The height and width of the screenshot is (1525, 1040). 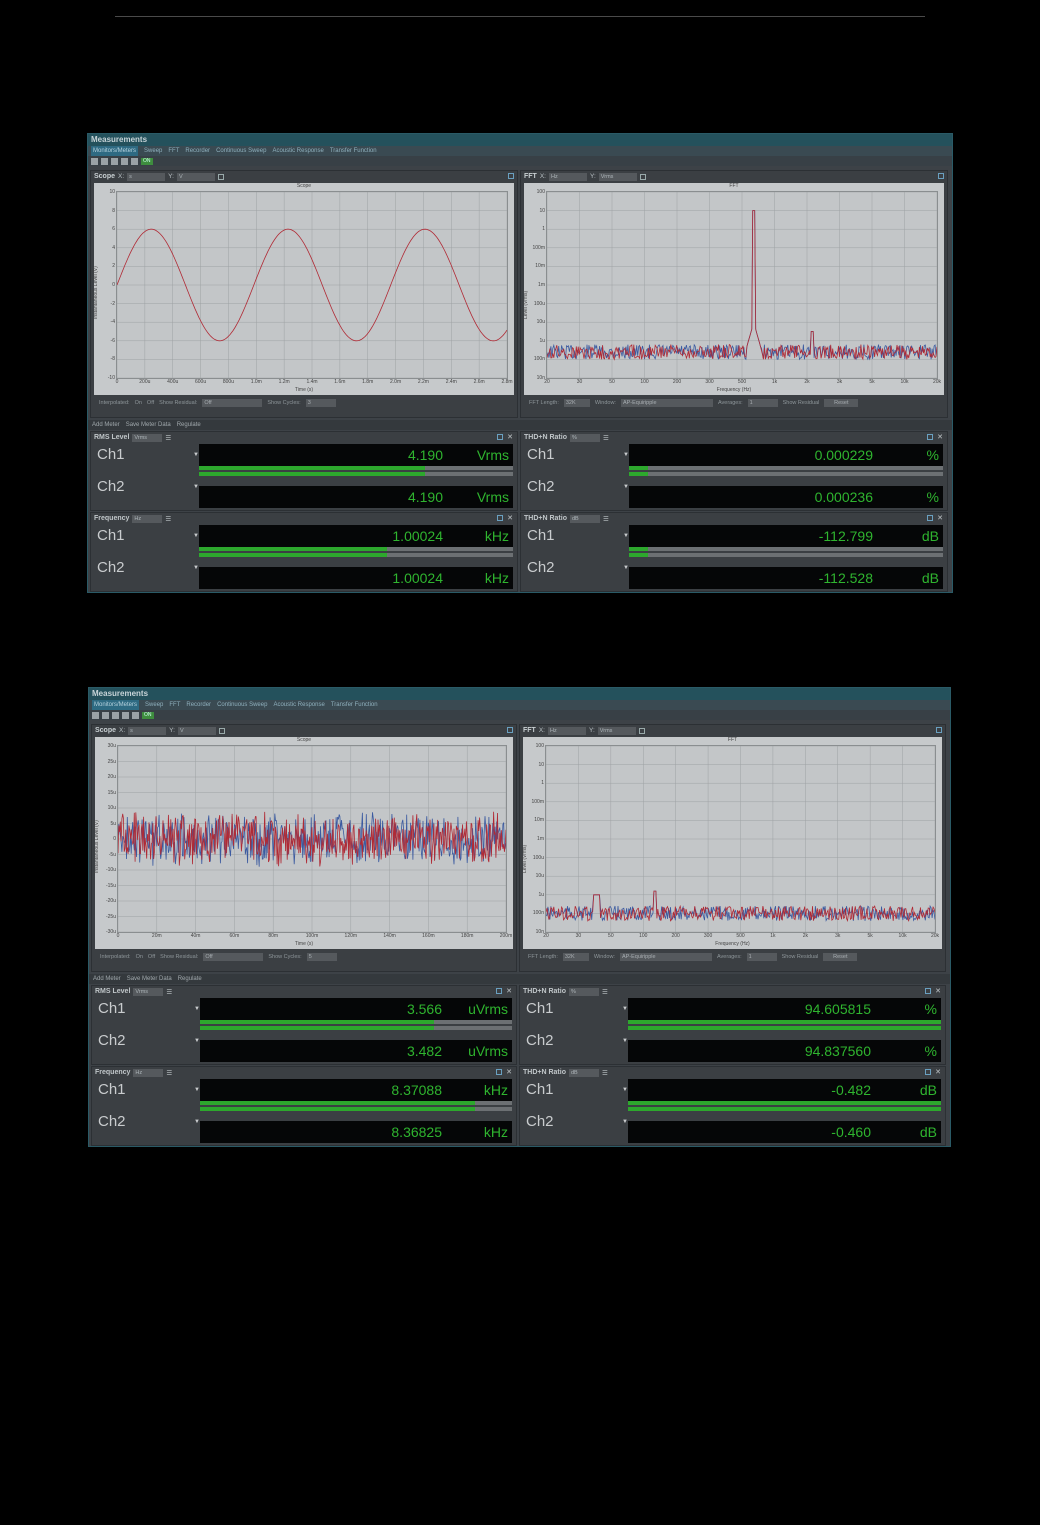 I want to click on cycles-stepper: 3, so click(x=320, y=403).